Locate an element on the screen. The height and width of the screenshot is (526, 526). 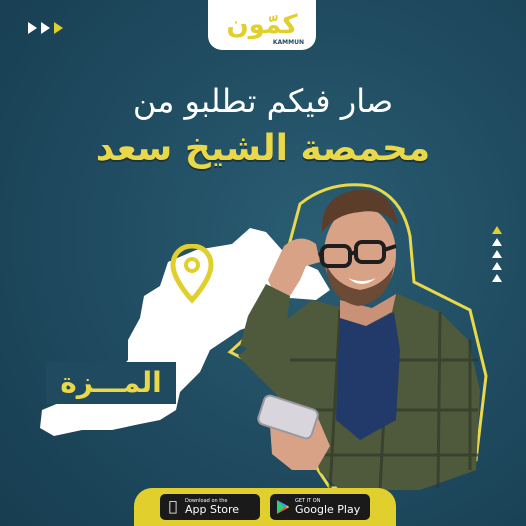
app-store-label: App Store is located at coordinates (212, 509).